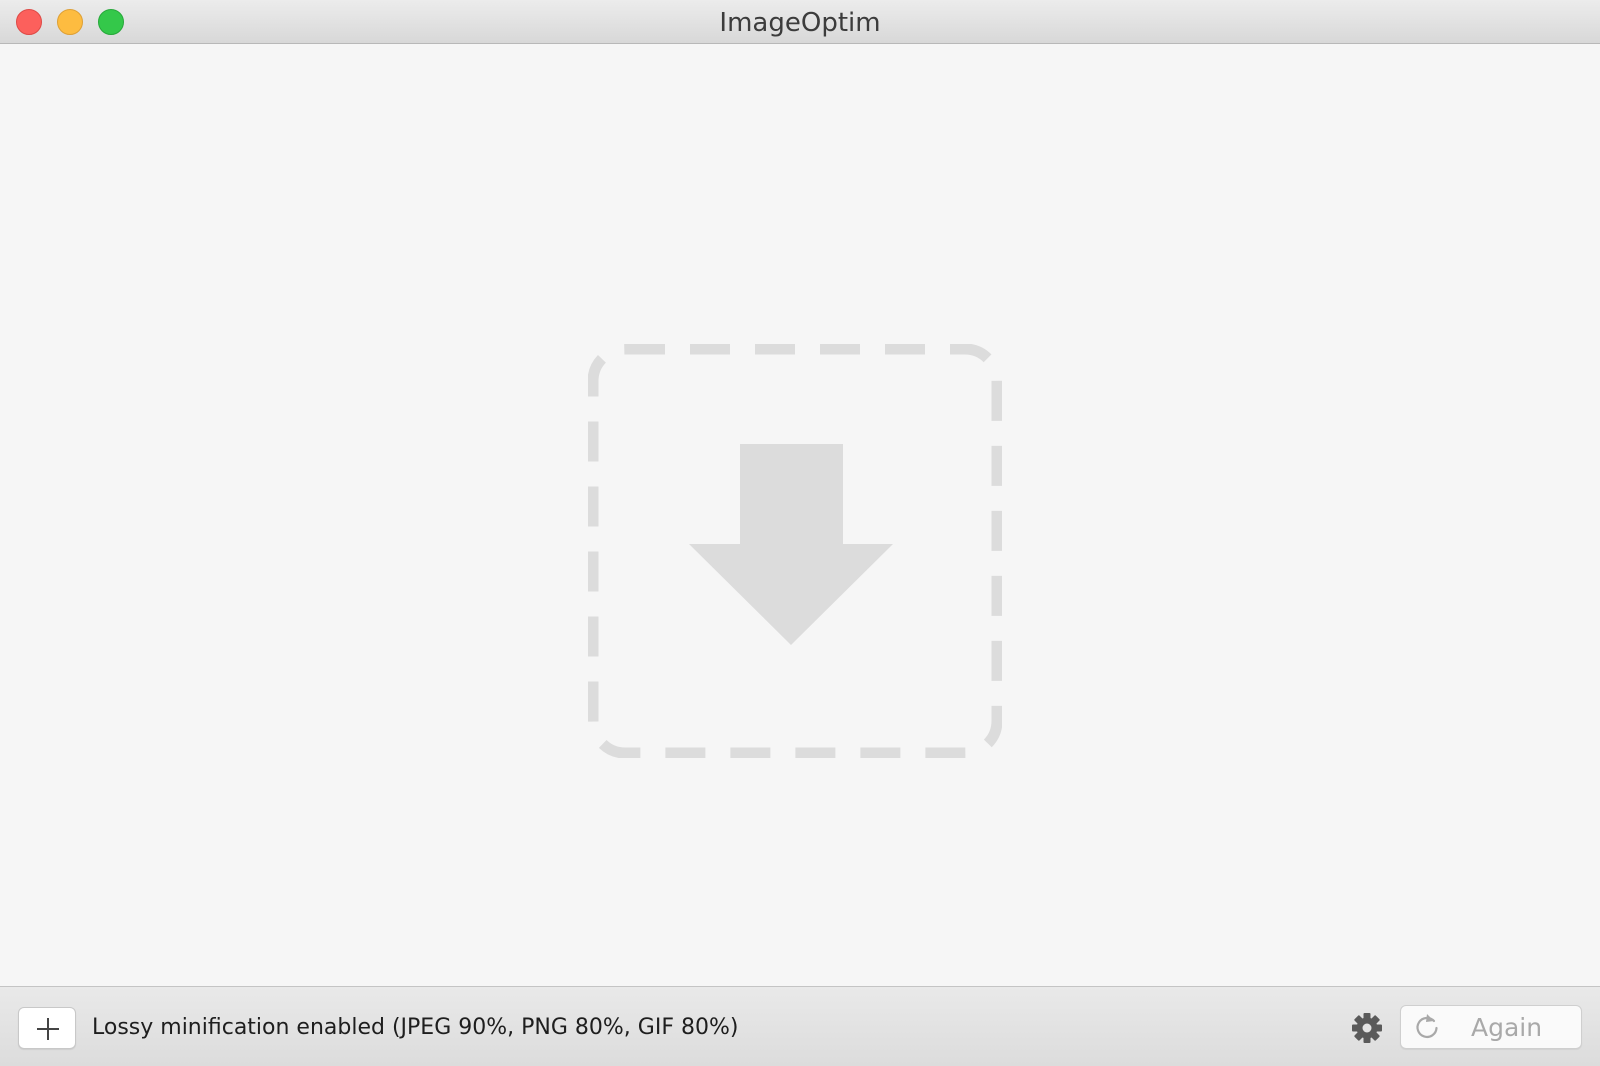 Image resolution: width=1600 pixels, height=1066 pixels. I want to click on again-button: Again, so click(1491, 1027).